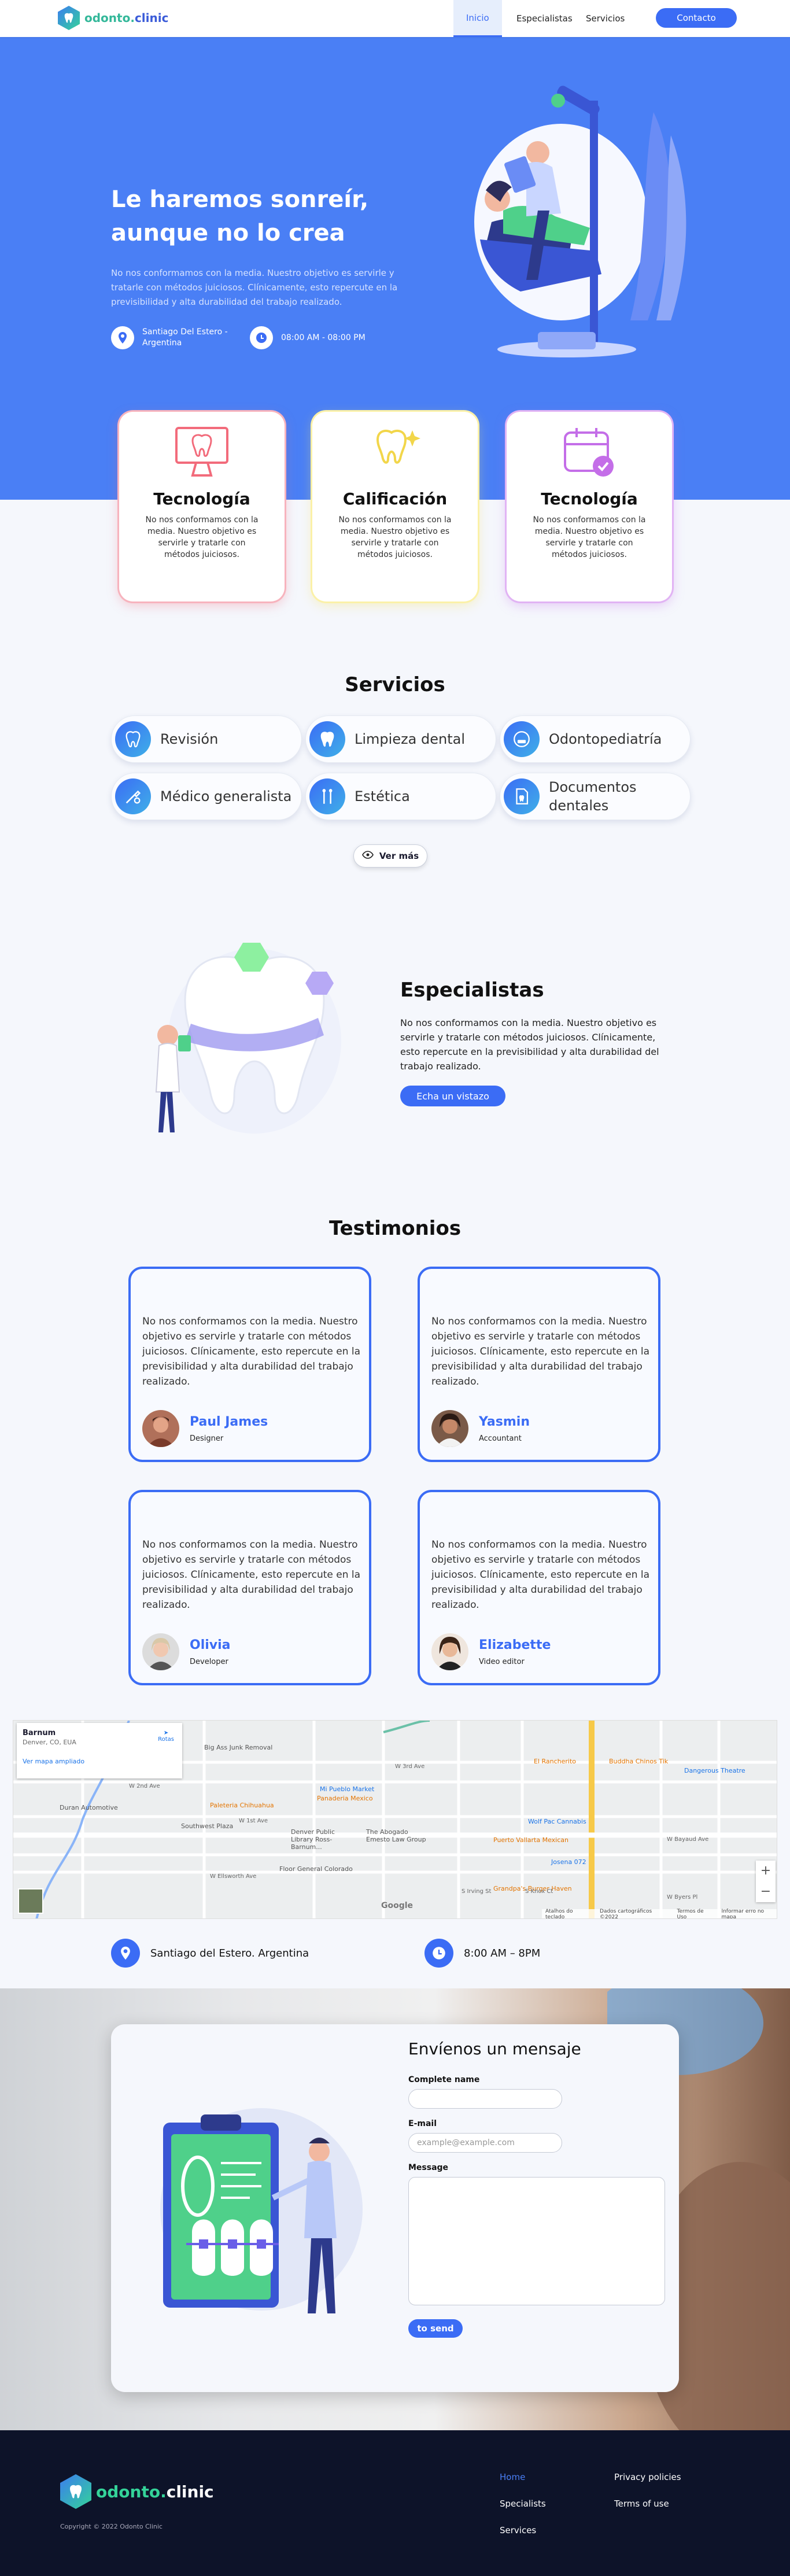 The width and height of the screenshot is (790, 2576). Describe the element at coordinates (605, 739) in the screenshot. I see `service-label: Odontopediatría` at that location.